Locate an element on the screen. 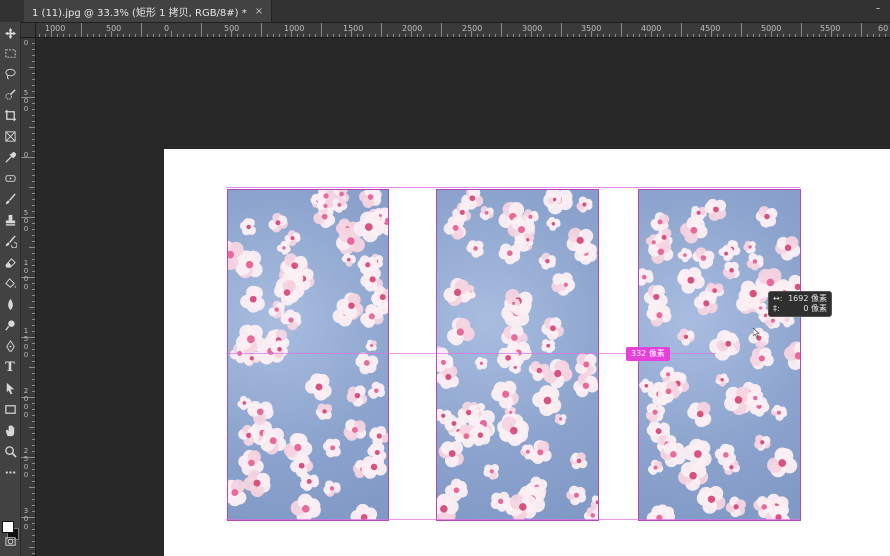 The image size is (890, 556). quick-select-icon is located at coordinates (10, 94).